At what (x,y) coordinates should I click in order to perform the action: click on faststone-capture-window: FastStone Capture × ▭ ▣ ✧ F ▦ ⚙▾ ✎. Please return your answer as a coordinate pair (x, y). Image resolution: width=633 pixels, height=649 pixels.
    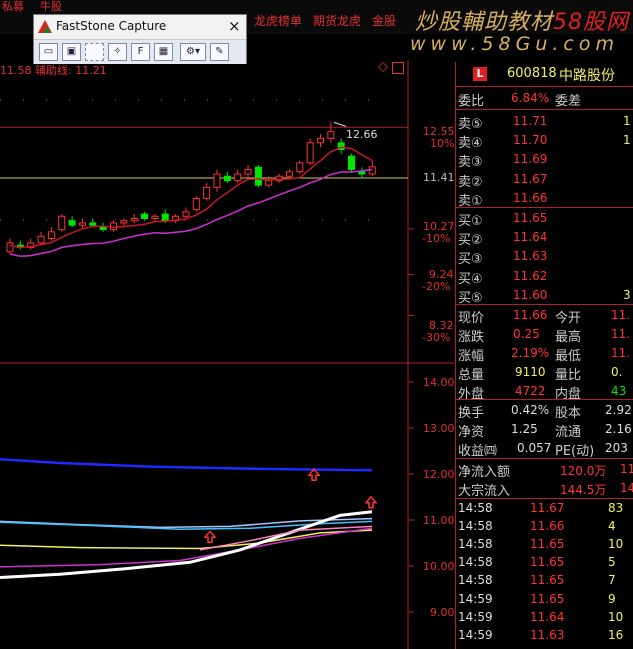
    Looking at the image, I should click on (140, 39).